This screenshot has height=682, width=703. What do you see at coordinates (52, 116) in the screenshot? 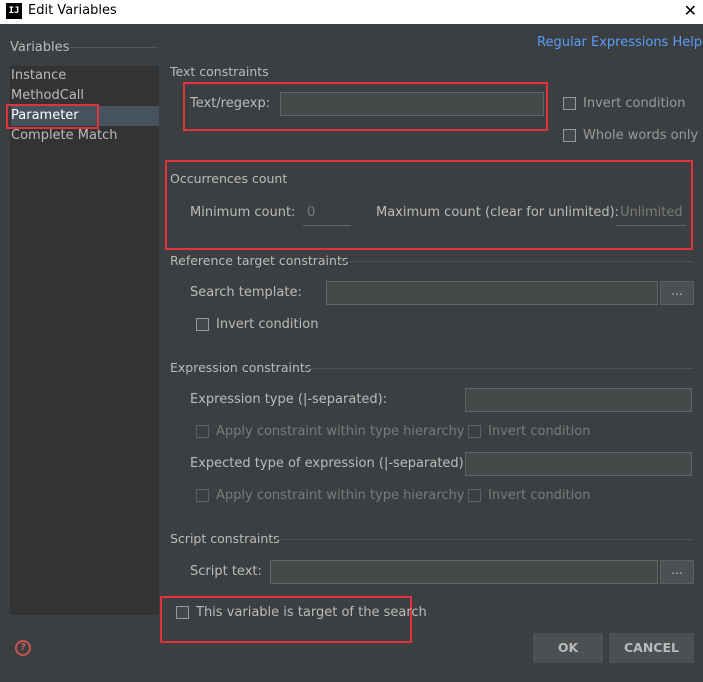
I see `highlight-parameter` at bounding box center [52, 116].